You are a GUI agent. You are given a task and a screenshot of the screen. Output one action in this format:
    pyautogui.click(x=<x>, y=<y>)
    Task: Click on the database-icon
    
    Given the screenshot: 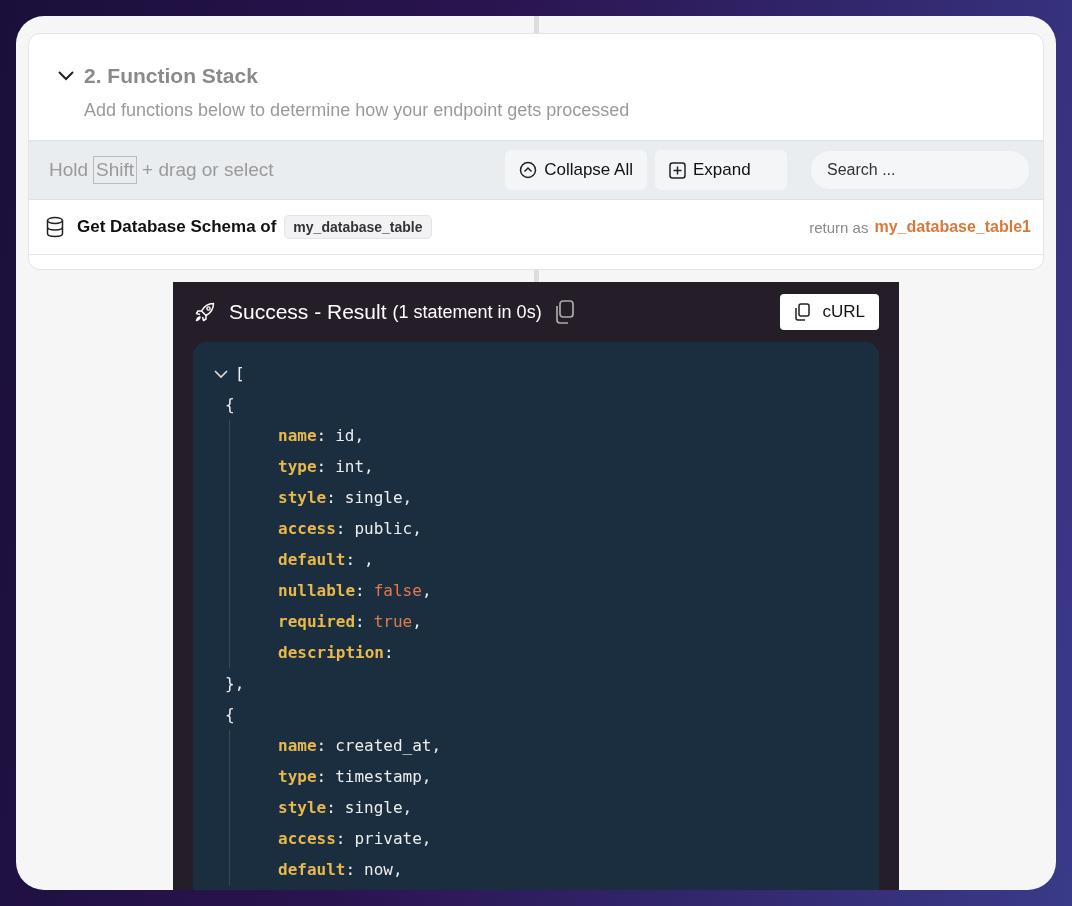 What is the action you would take?
    pyautogui.click(x=55, y=227)
    